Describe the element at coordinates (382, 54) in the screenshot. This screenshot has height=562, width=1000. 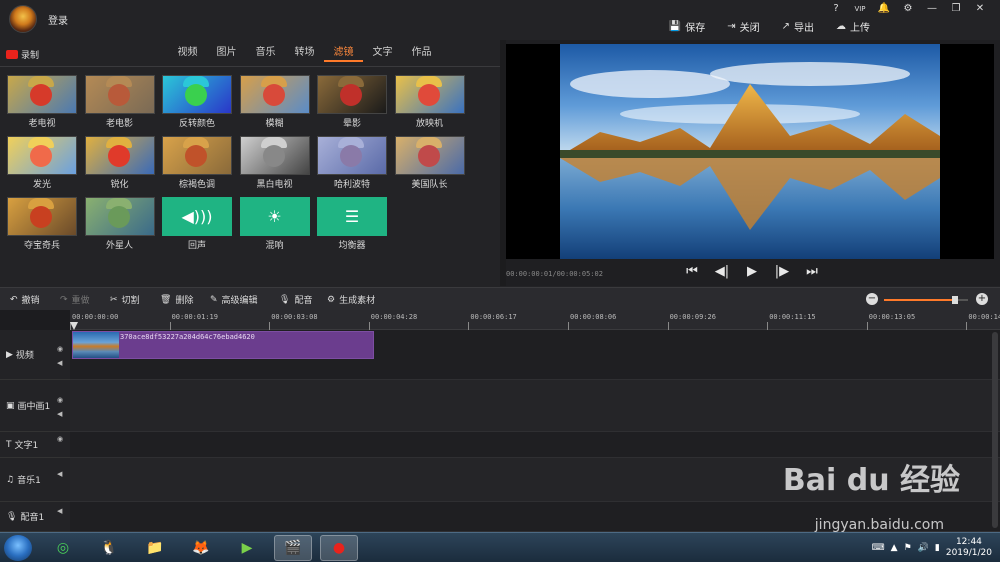
I see `tab-5: 文字` at that location.